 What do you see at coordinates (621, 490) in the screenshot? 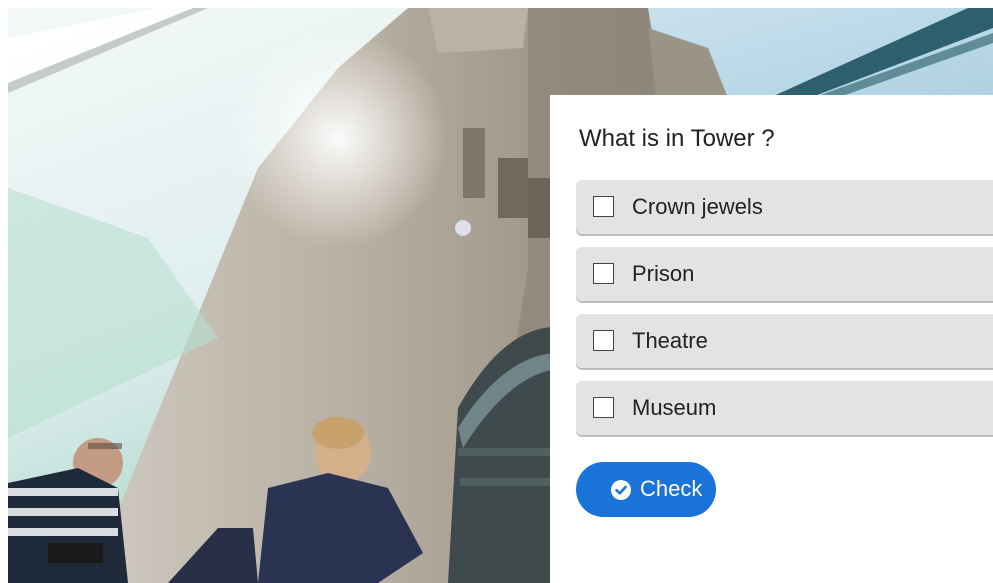
I see `check-circle-icon` at bounding box center [621, 490].